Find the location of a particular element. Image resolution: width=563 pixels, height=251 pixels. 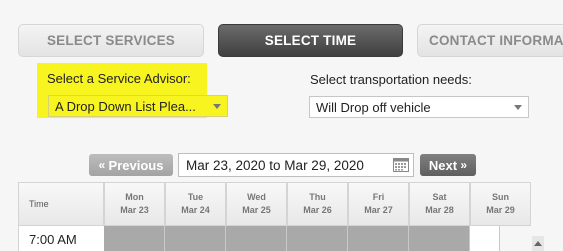

day-date: Mar 23 is located at coordinates (134, 210).